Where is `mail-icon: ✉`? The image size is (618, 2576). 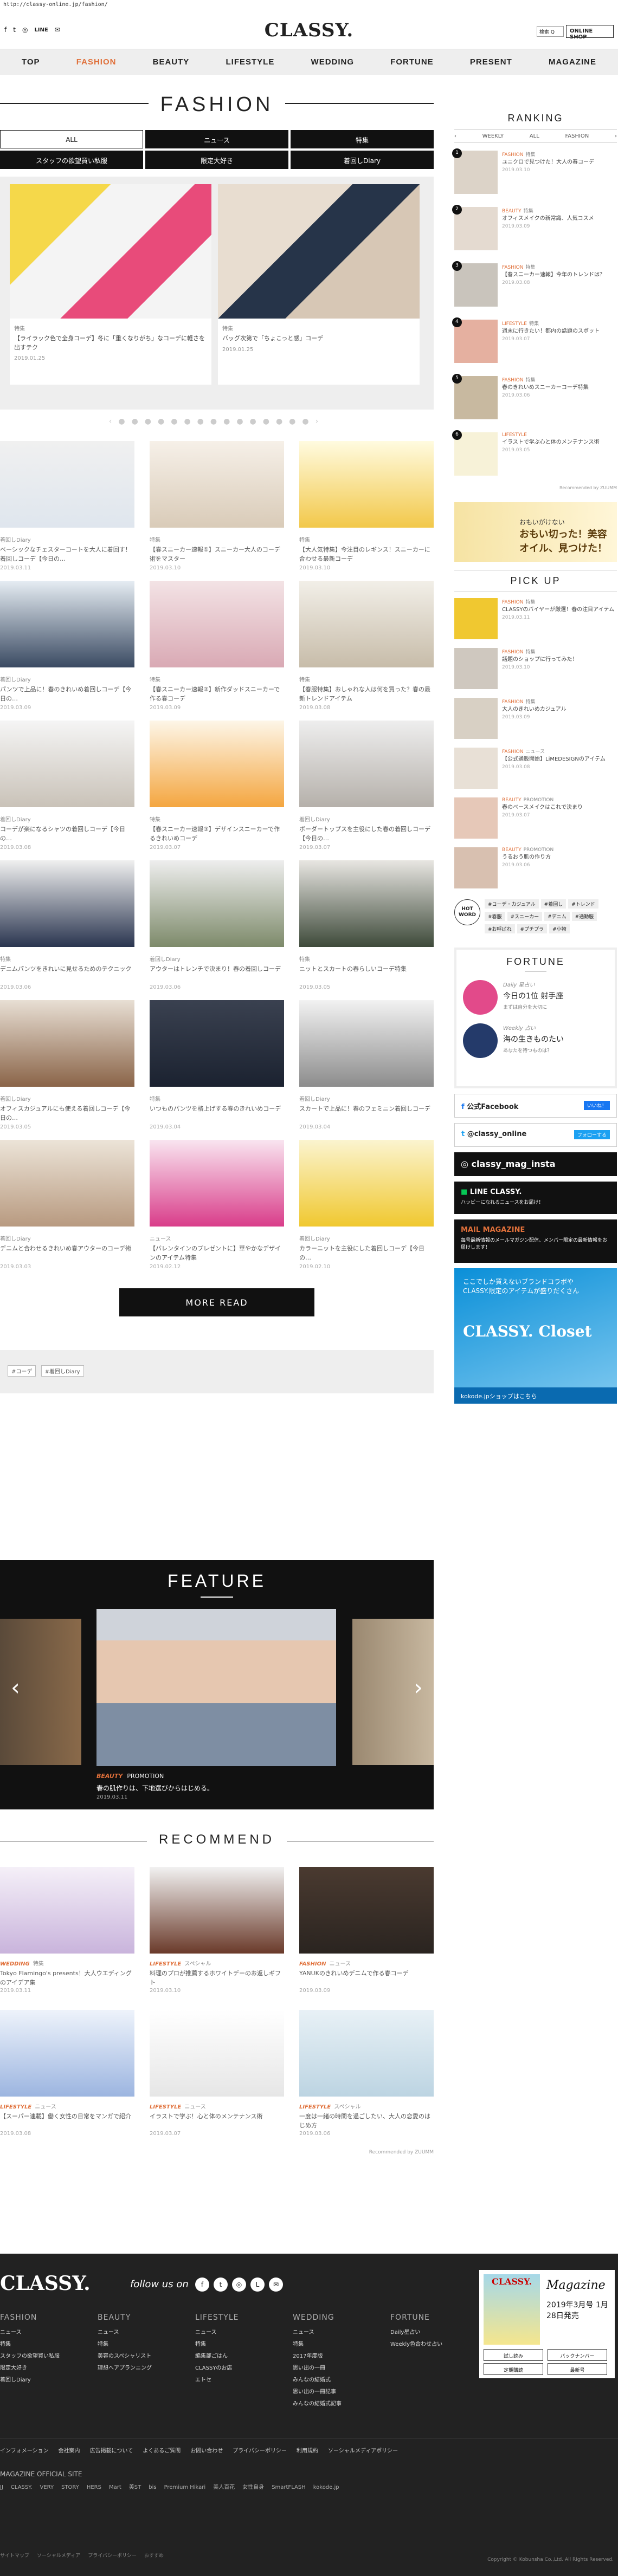 mail-icon: ✉ is located at coordinates (276, 2284).